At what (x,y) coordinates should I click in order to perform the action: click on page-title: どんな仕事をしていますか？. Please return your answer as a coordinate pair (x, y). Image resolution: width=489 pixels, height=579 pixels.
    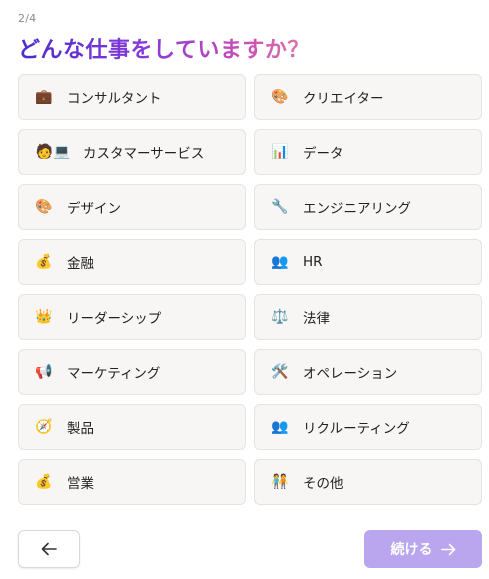
    Looking at the image, I should click on (164, 48).